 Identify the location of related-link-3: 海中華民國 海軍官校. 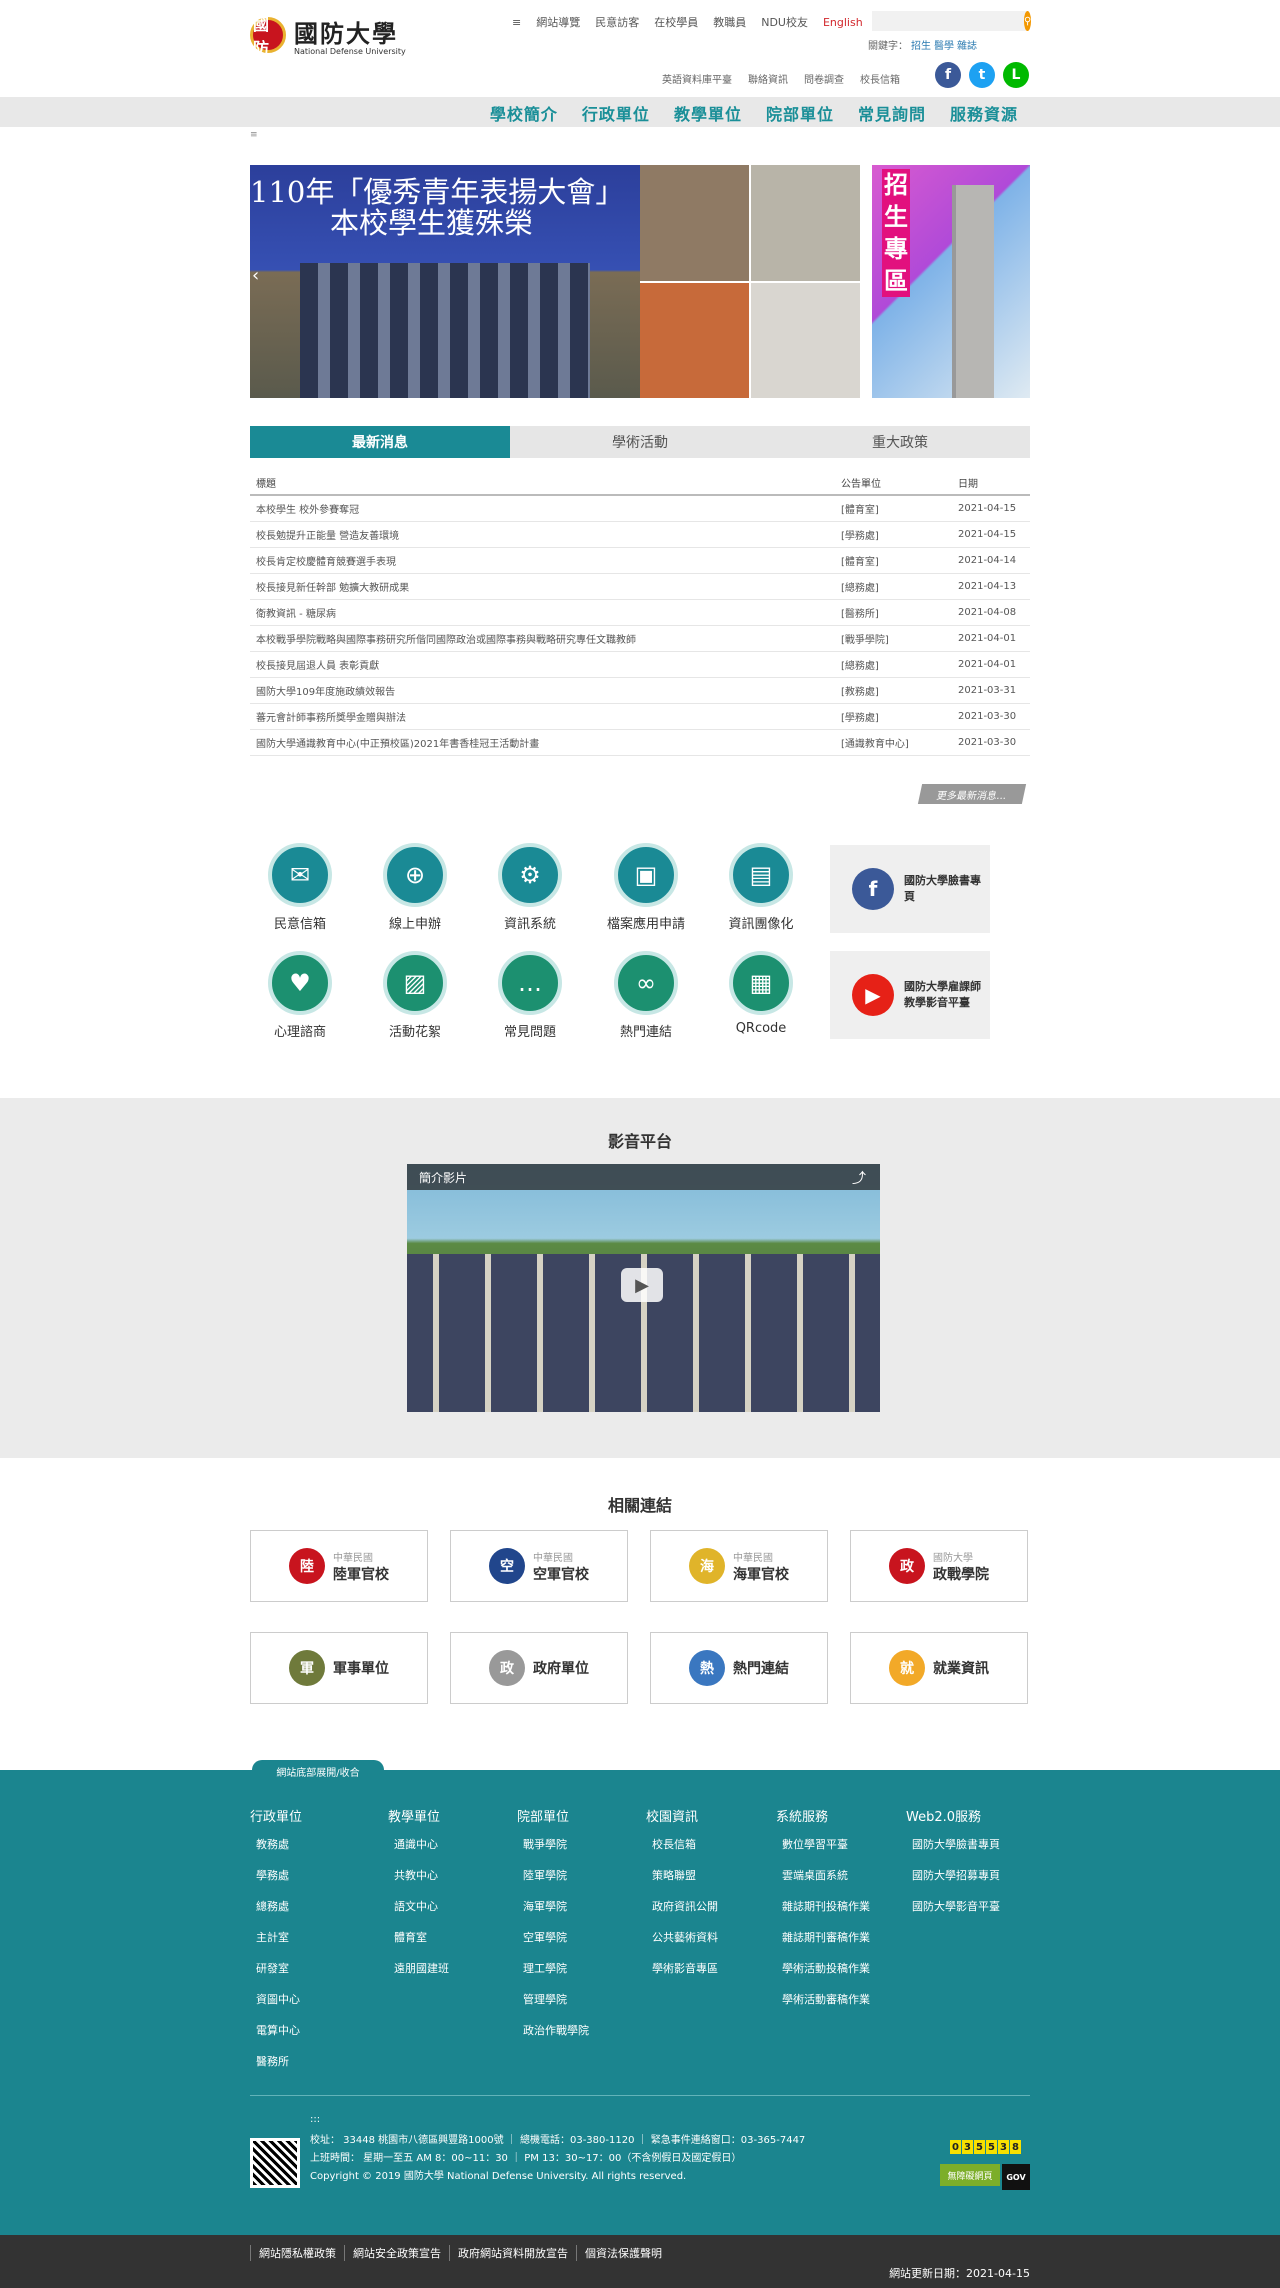
(739, 1566).